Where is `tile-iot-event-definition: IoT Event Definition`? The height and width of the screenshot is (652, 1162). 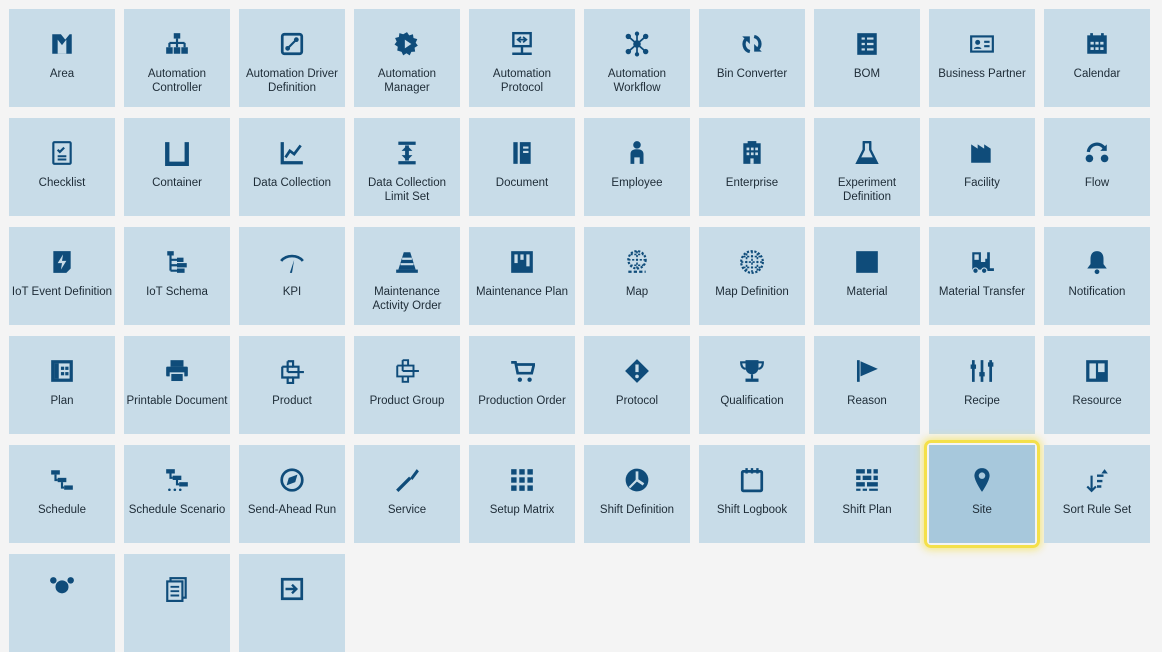 tile-iot-event-definition: IoT Event Definition is located at coordinates (62, 276).